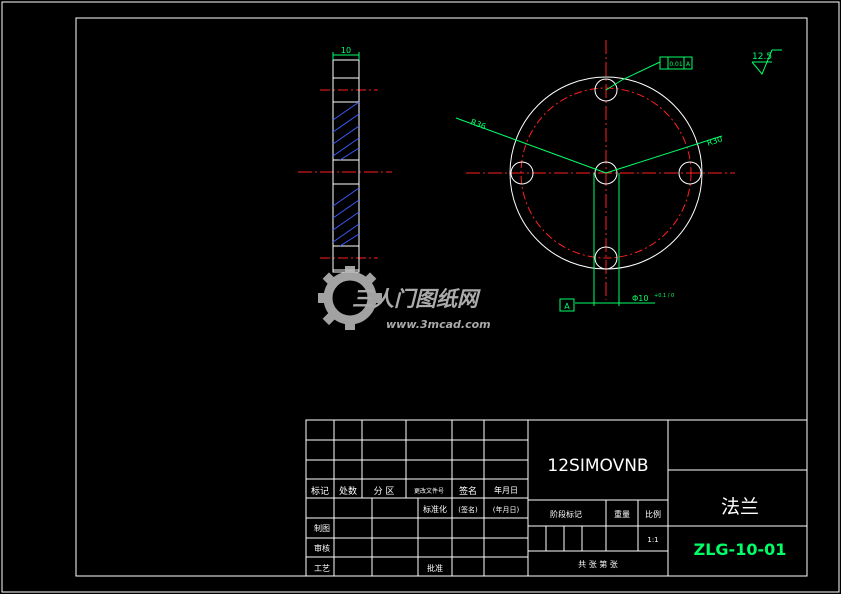  Describe the element at coordinates (320, 491) in the screenshot. I see `label-mark: 标记` at that location.